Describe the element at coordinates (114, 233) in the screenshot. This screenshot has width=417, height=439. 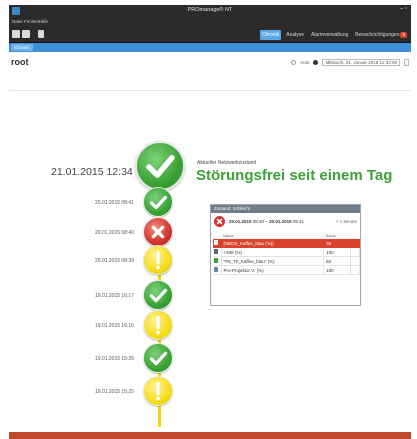
I see `event-timestamp: 20.01.2015 08:40` at that location.